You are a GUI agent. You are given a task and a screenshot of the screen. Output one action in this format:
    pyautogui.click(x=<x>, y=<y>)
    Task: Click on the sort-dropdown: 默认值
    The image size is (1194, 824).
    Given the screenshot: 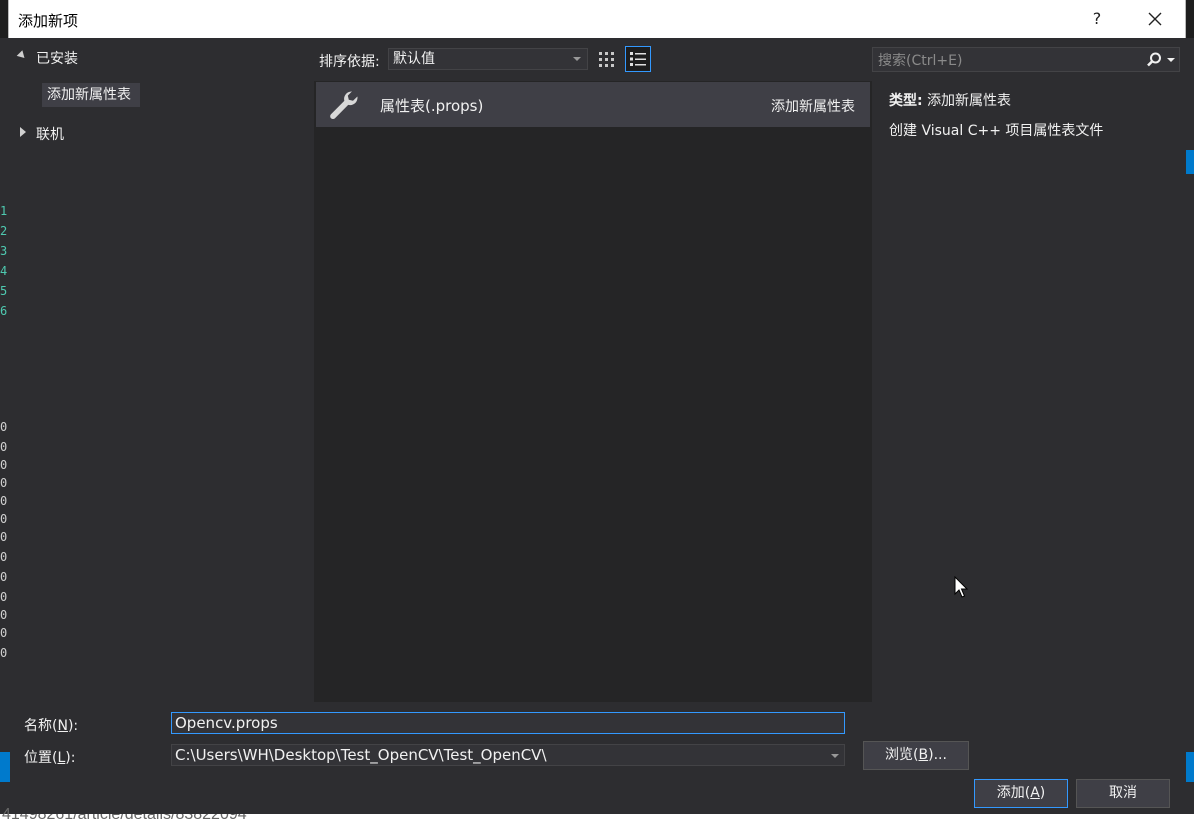 What is the action you would take?
    pyautogui.click(x=488, y=59)
    